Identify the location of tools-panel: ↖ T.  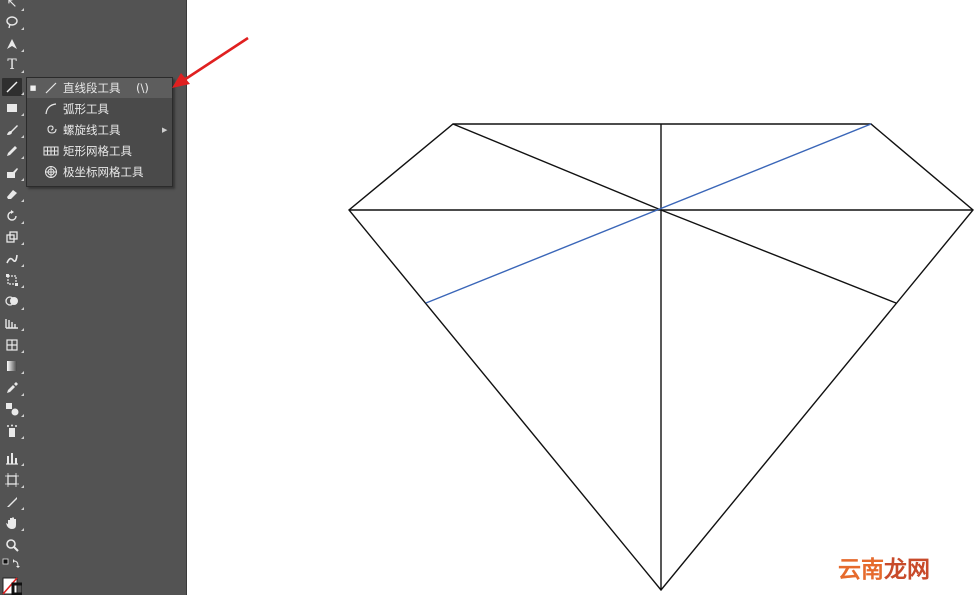
(13, 297).